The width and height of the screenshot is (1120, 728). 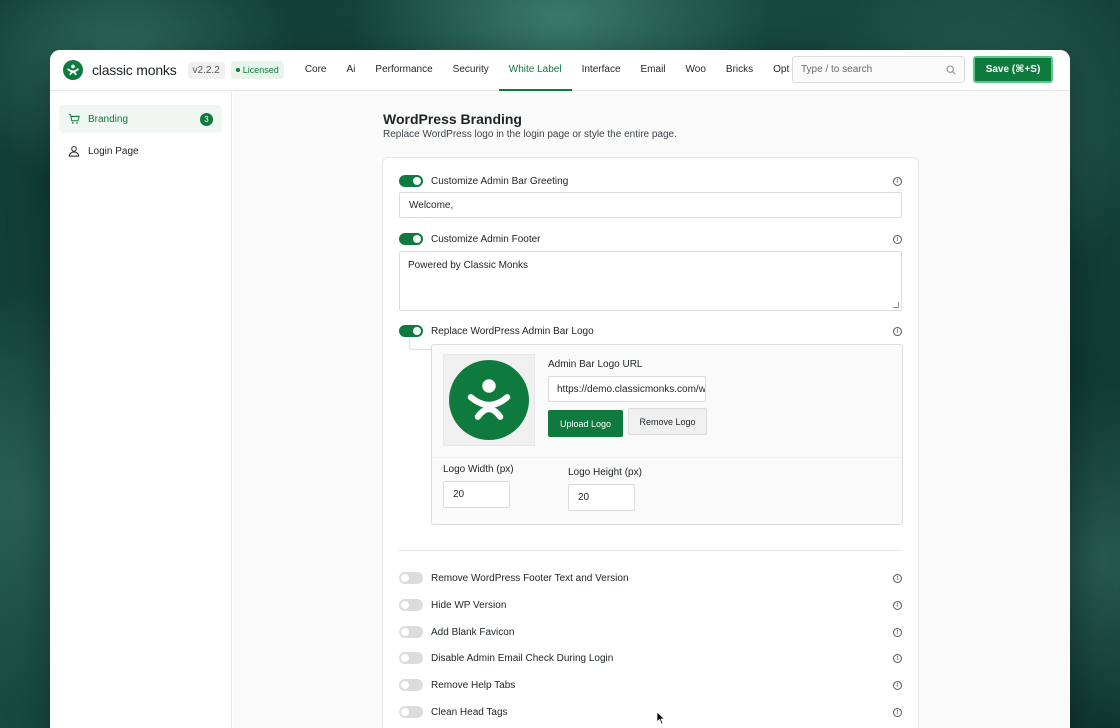 I want to click on head-tags-toggle, so click(x=411, y=712).